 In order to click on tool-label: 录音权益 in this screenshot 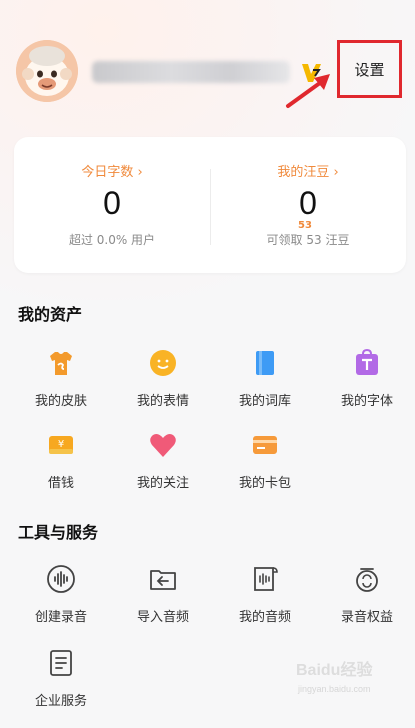, I will do `click(366, 617)`.